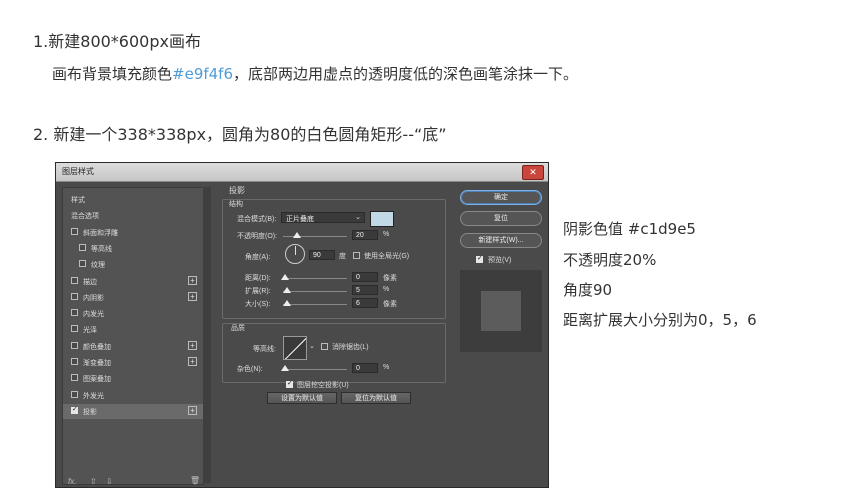 The width and height of the screenshot is (850, 500). What do you see at coordinates (324, 346) in the screenshot?
I see `antialias-checkbox` at bounding box center [324, 346].